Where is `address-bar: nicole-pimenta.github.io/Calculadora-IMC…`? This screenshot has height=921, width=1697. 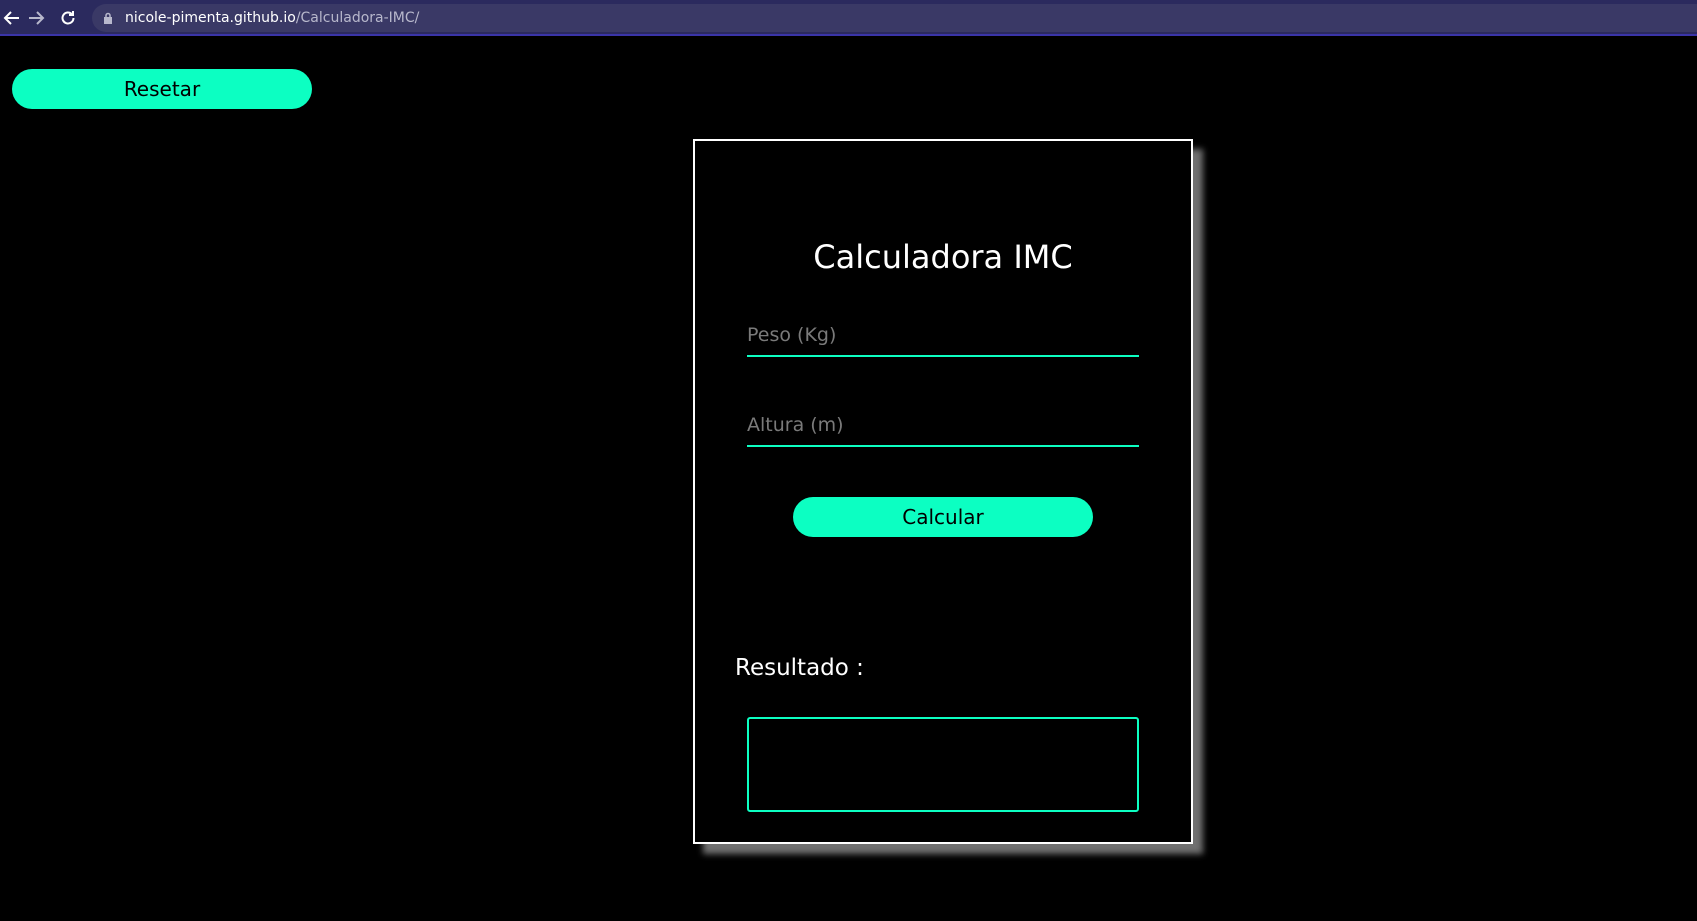
address-bar: nicole-pimenta.github.io/Calculadora-IMC… is located at coordinates (894, 18).